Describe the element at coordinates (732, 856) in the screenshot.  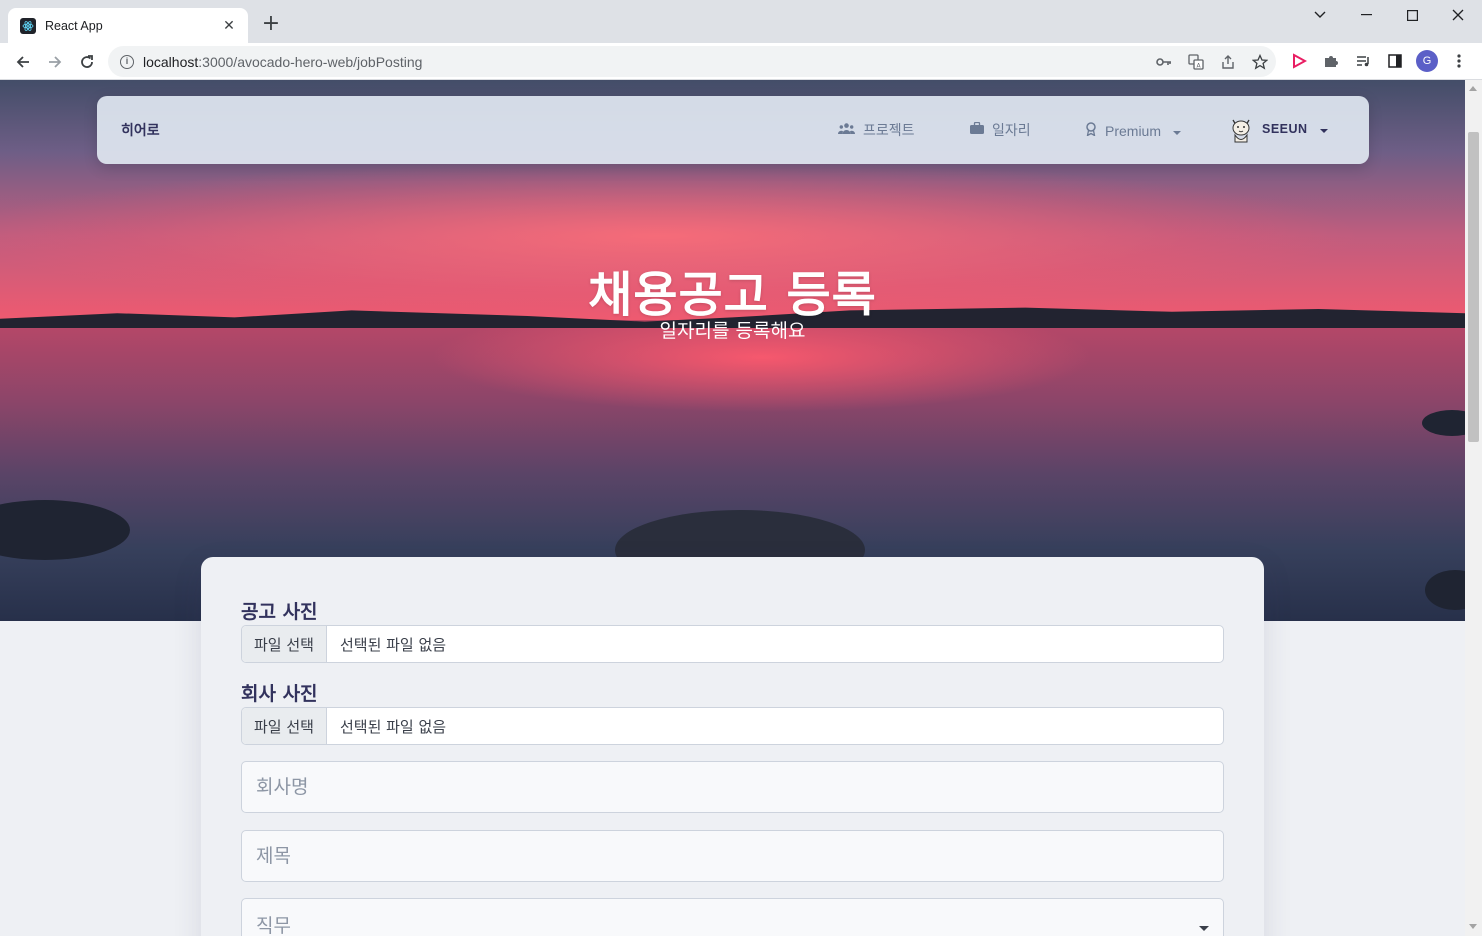
I see `title-input` at that location.